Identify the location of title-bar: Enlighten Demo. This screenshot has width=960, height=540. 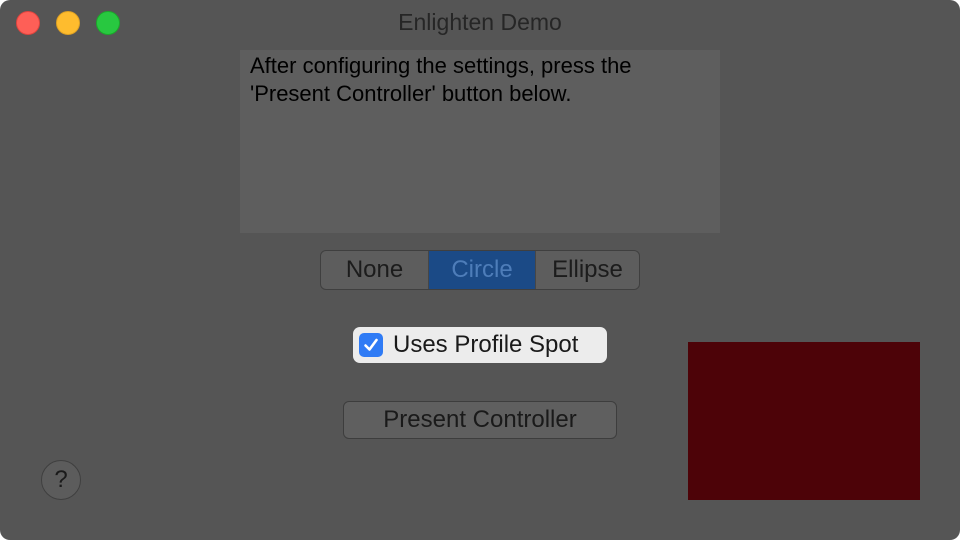
(480, 23).